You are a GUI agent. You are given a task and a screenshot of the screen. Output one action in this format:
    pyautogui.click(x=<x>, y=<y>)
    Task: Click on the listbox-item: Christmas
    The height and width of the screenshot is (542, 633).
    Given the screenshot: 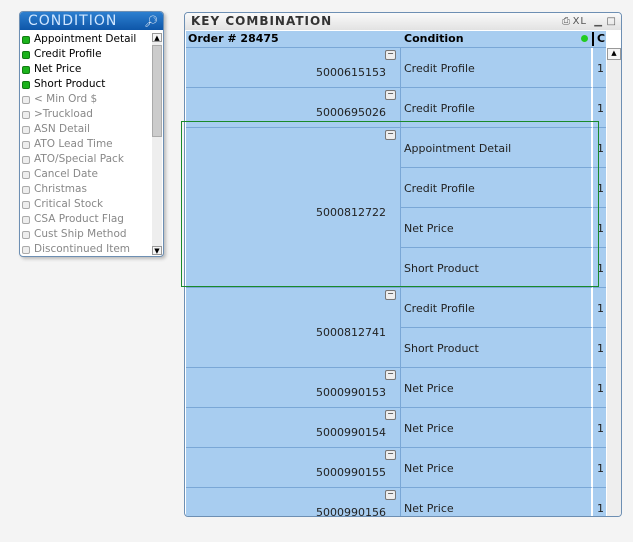 What is the action you would take?
    pyautogui.click(x=86, y=189)
    